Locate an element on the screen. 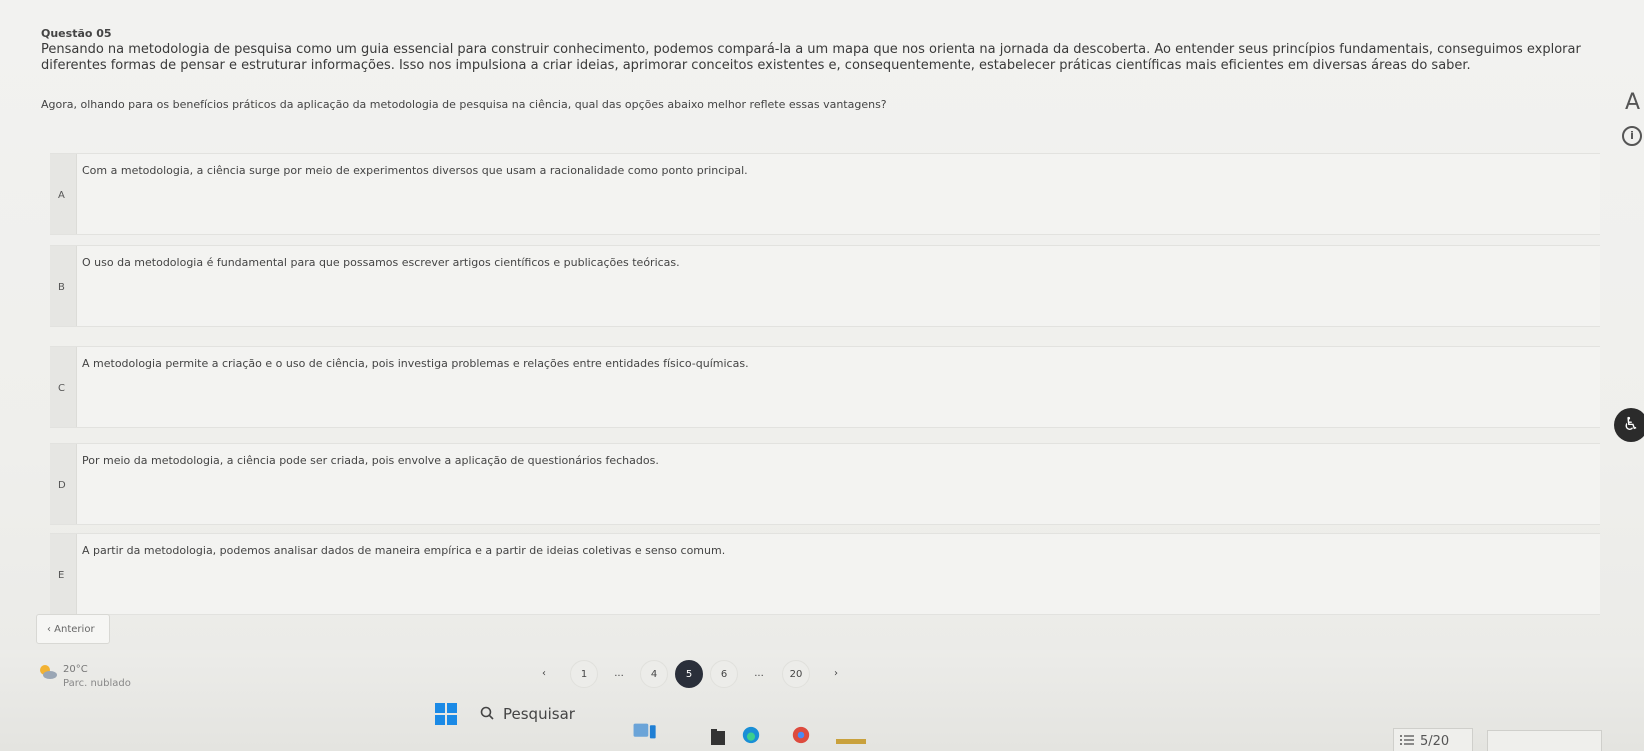 Image resolution: width=1644 pixels, height=751 pixels. previous-button: ‹ Anterior is located at coordinates (73, 629).